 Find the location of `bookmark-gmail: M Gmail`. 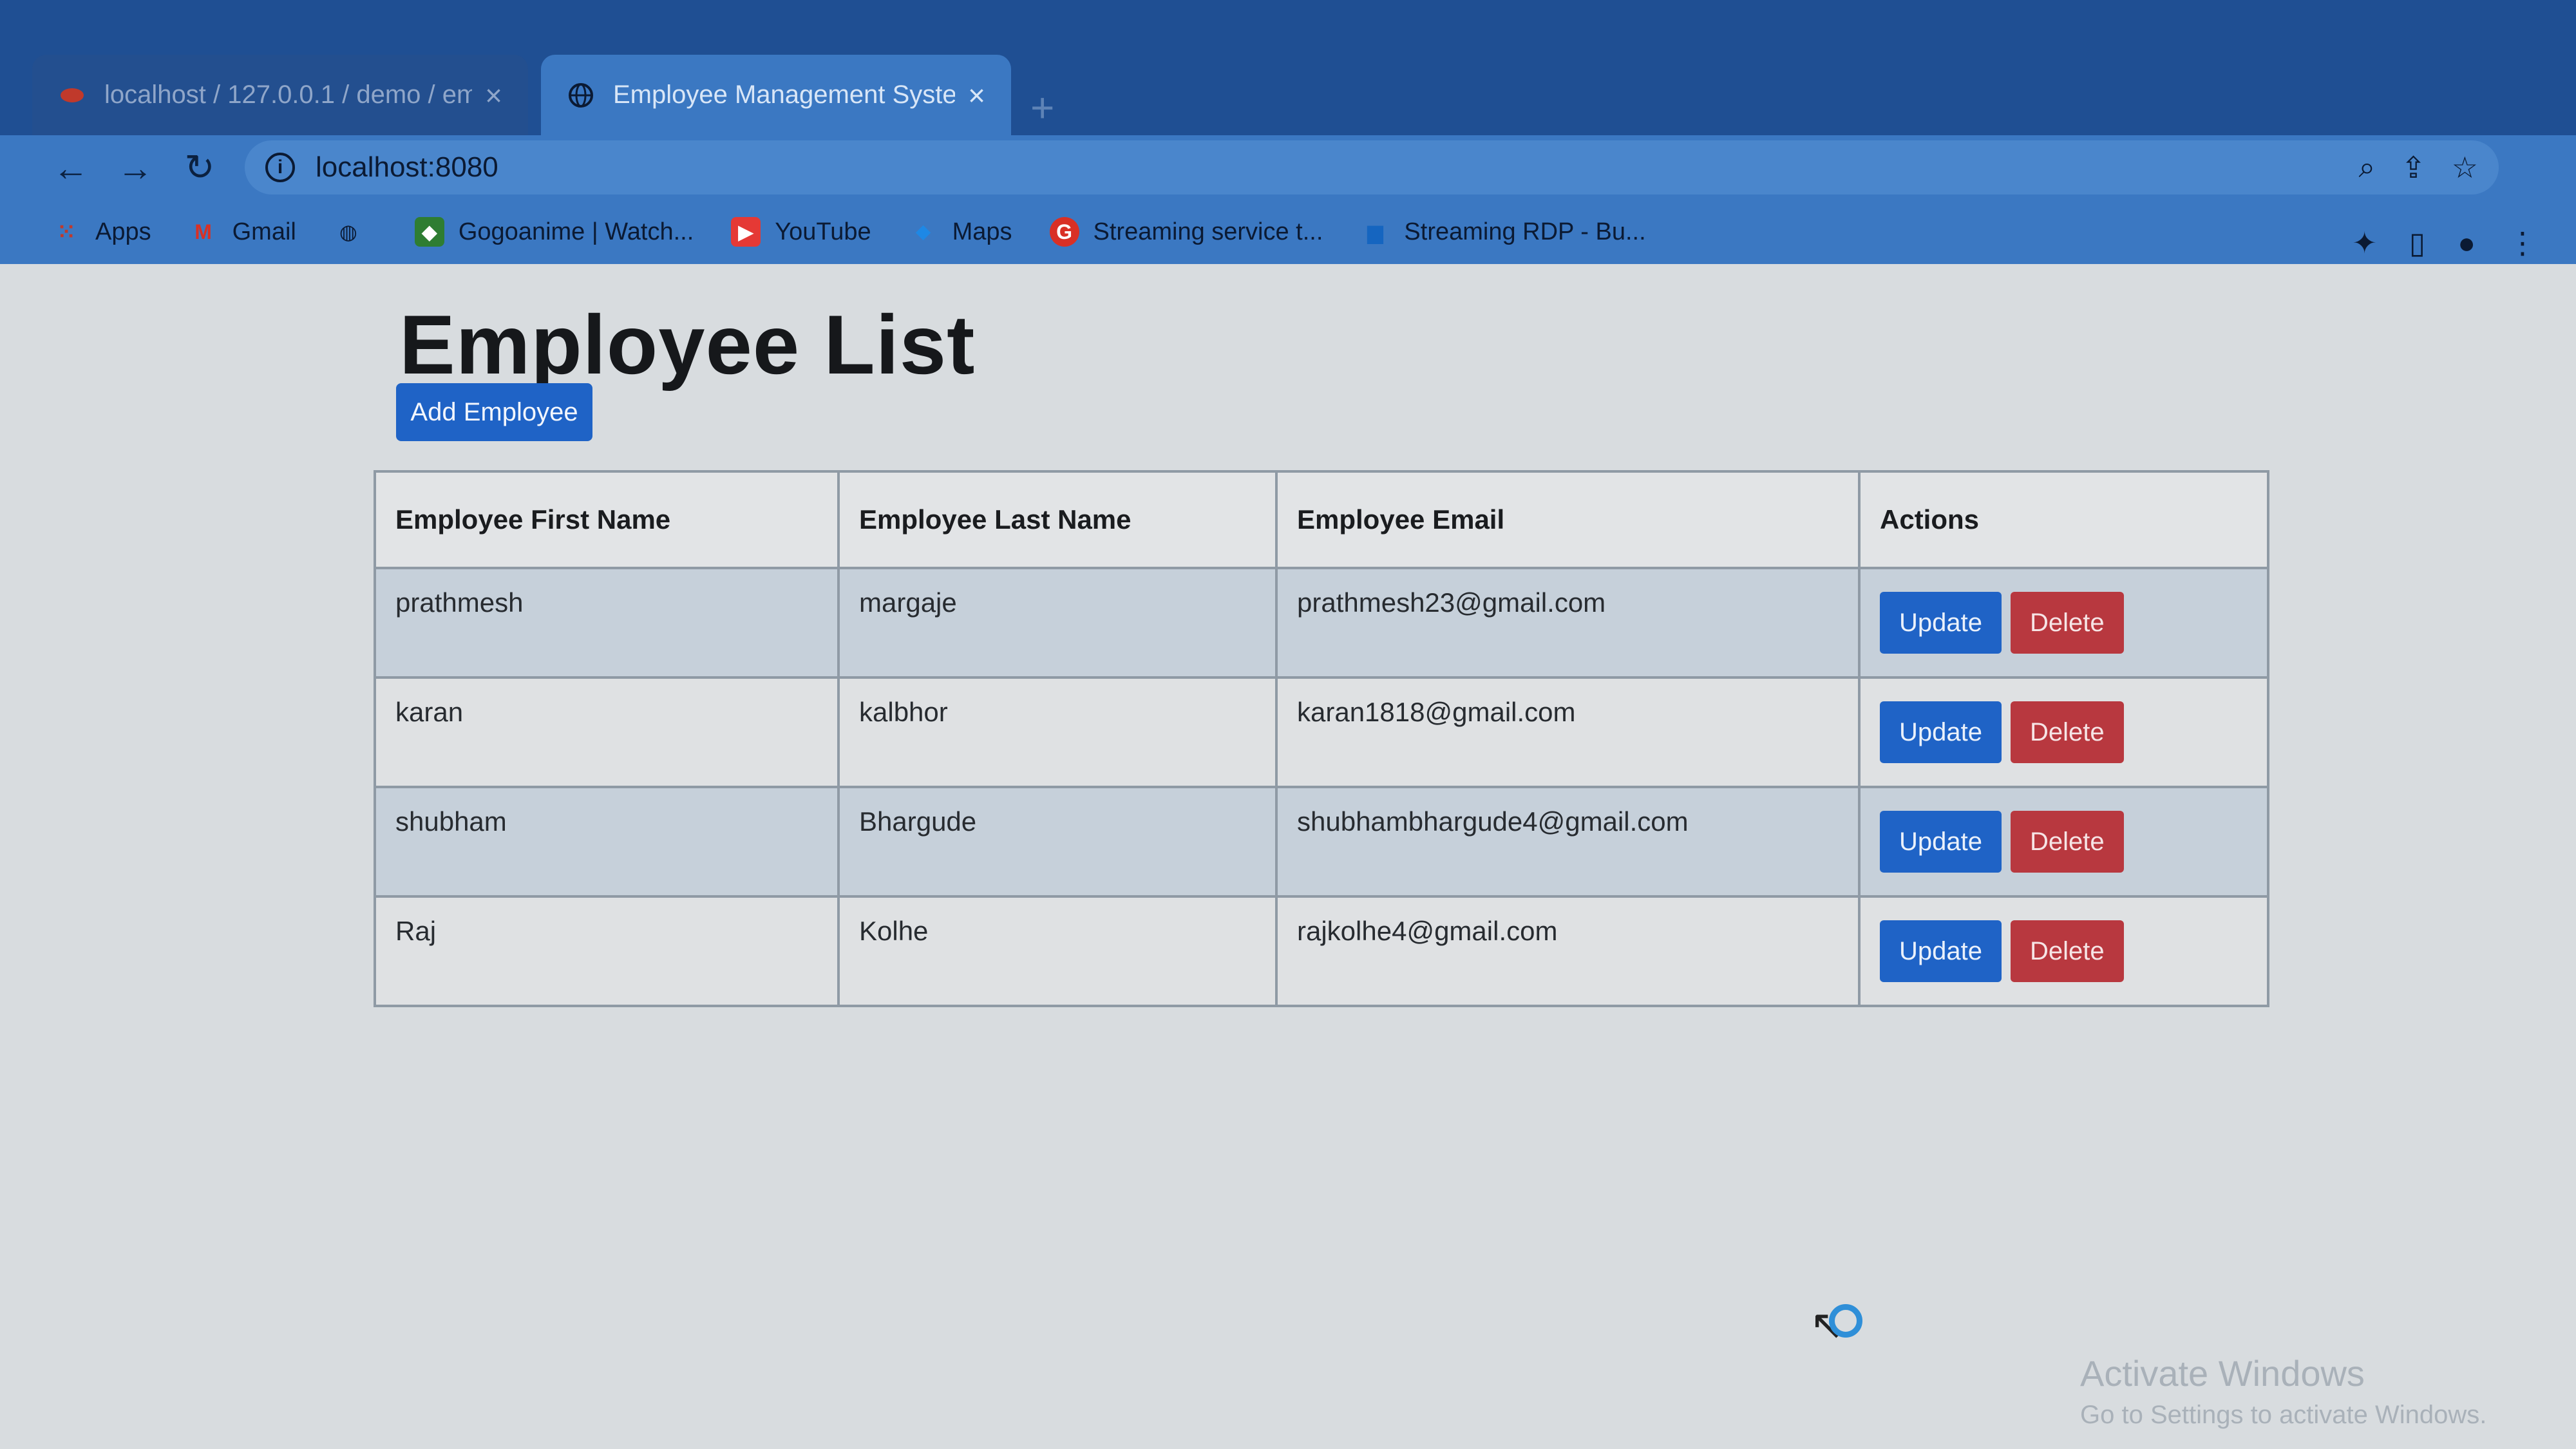

bookmark-gmail: M Gmail is located at coordinates (242, 232).